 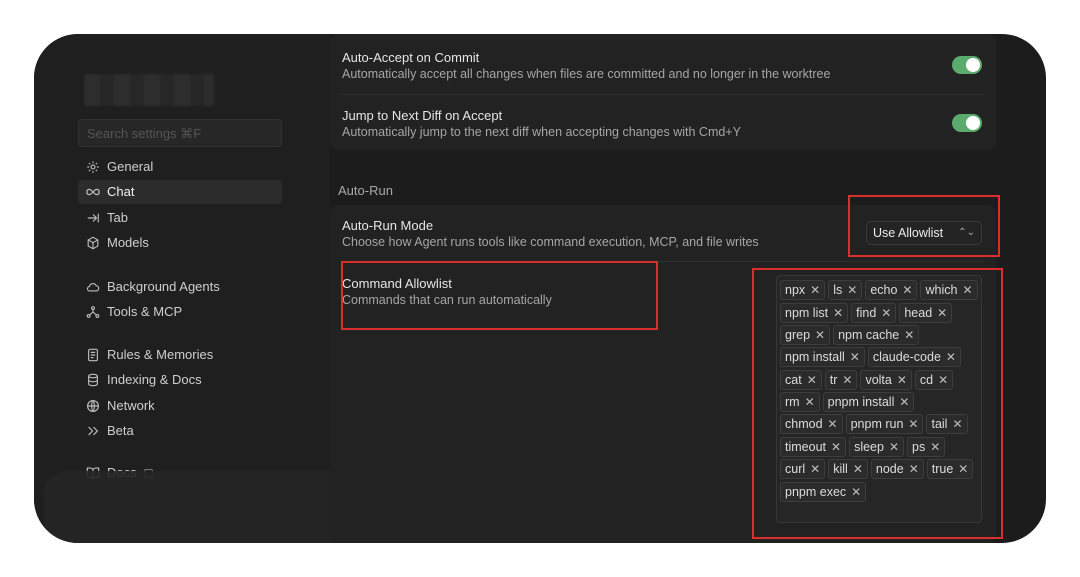 What do you see at coordinates (180, 243) in the screenshot?
I see `sidebar-item-models: Models` at bounding box center [180, 243].